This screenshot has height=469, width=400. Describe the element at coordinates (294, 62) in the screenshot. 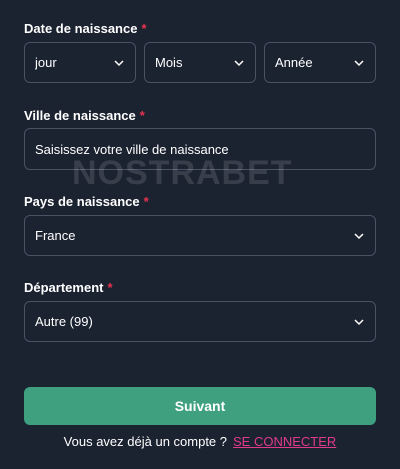

I see `year-select-value: Année` at that location.